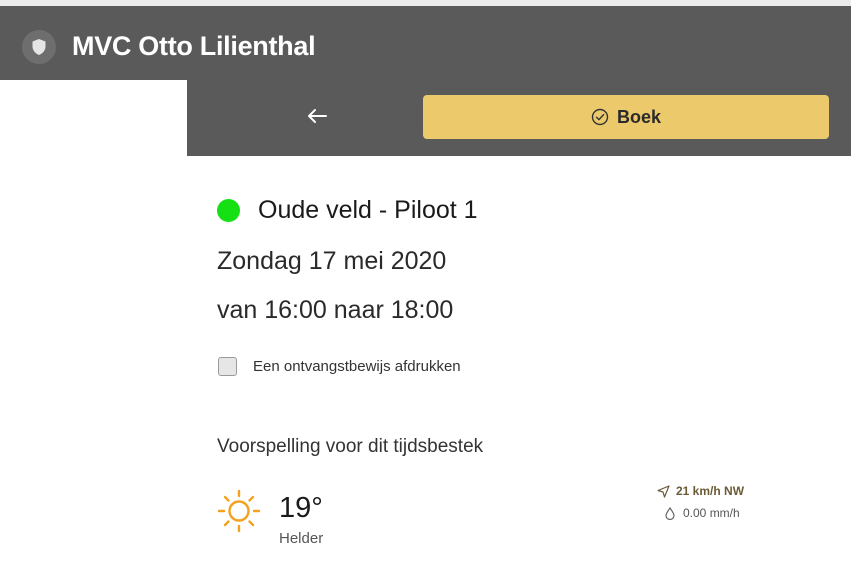  I want to click on check-circle-icon, so click(600, 117).